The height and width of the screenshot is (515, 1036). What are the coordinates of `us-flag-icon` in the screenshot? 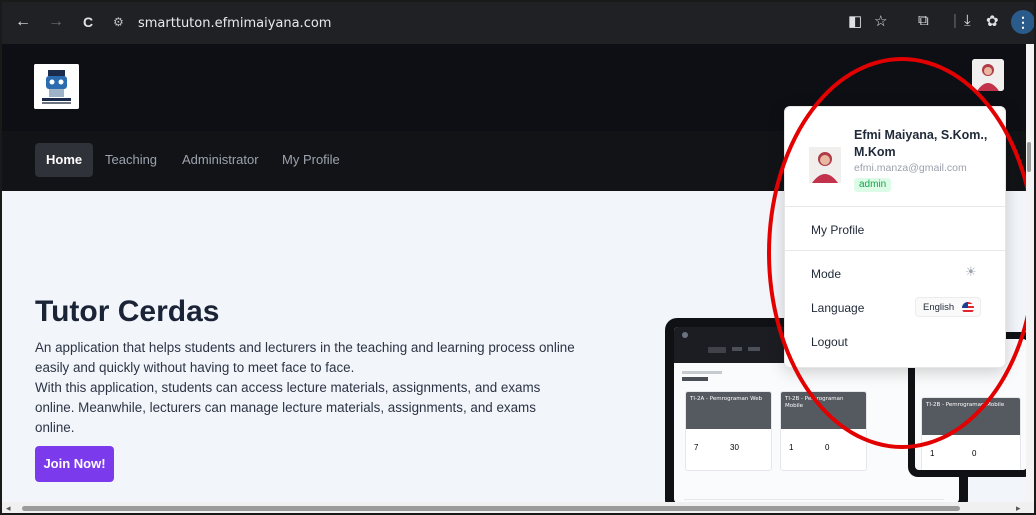 It's located at (968, 308).